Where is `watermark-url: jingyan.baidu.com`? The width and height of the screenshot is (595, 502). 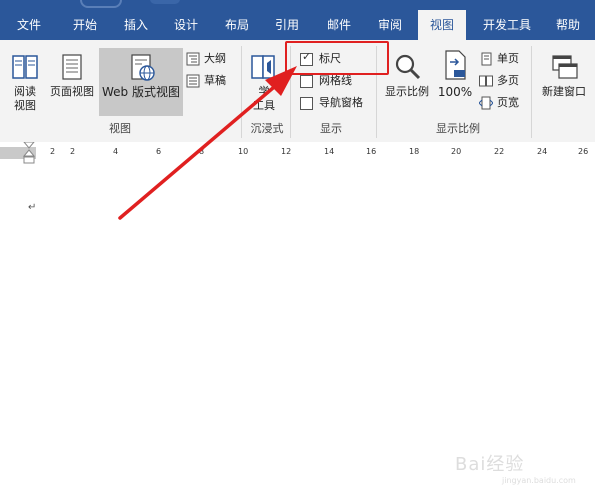
watermark-url: jingyan.baidu.com is located at coordinates (539, 480).